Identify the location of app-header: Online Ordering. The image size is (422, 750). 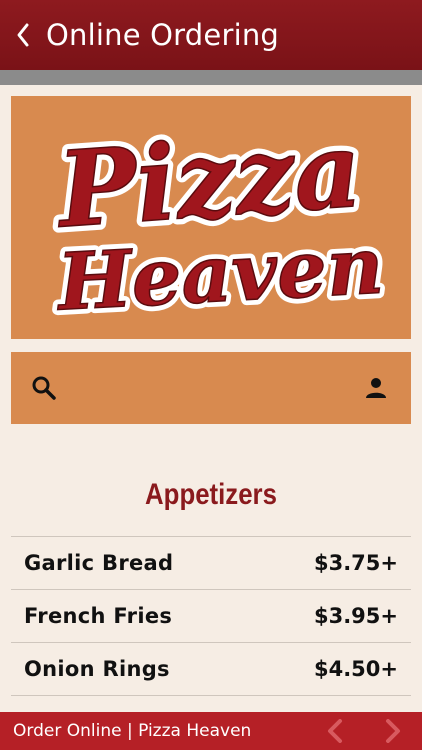
(211, 35).